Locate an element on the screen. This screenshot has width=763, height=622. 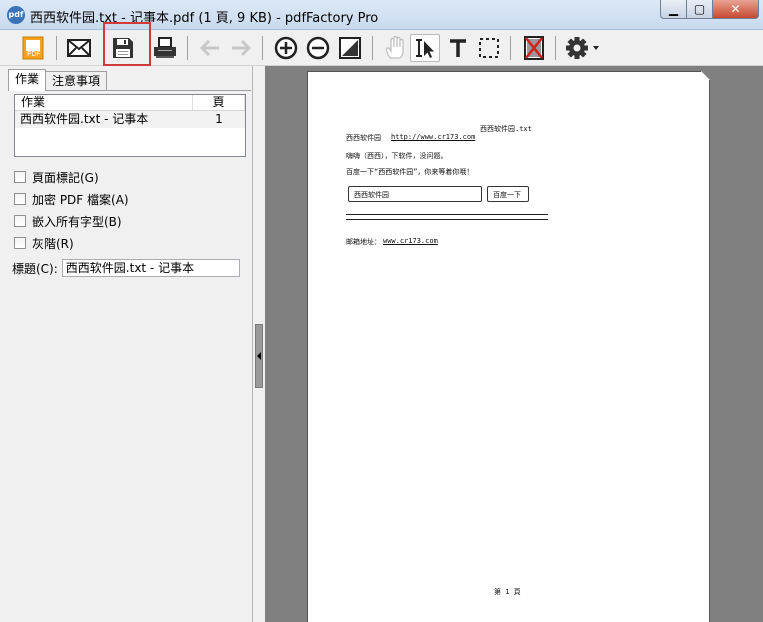
embed-fonts-label: 嵌入所有字型(B) is located at coordinates (77, 221).